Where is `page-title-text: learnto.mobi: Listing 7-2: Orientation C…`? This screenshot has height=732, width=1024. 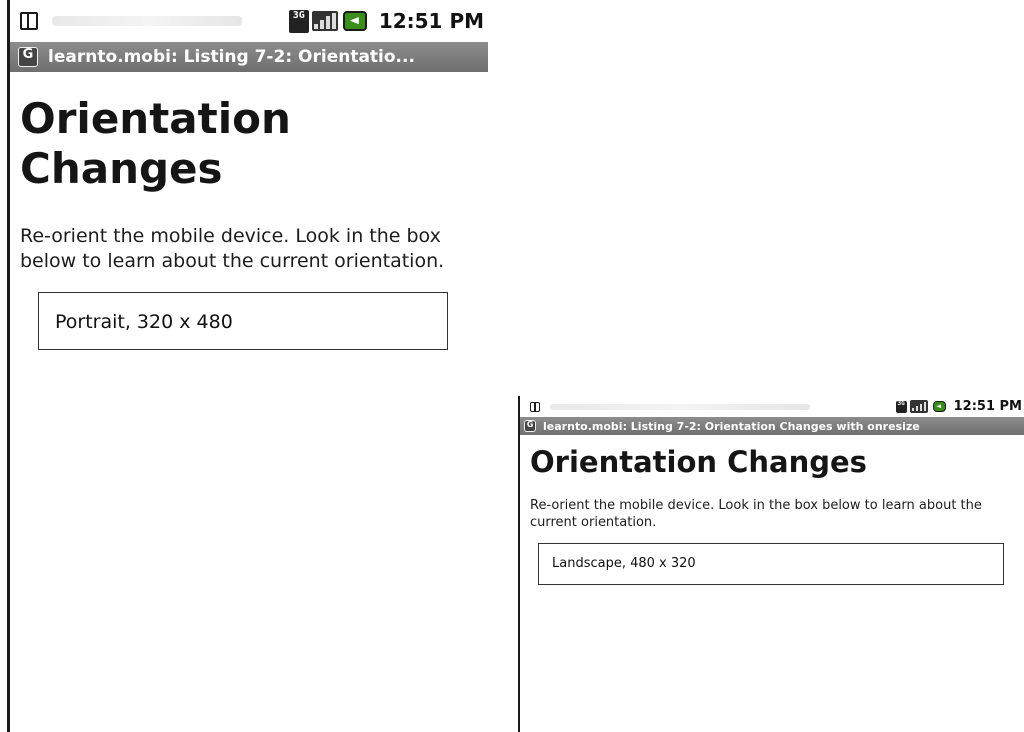
page-title-text: learnto.mobi: Listing 7-2: Orientation C… is located at coordinates (731, 426).